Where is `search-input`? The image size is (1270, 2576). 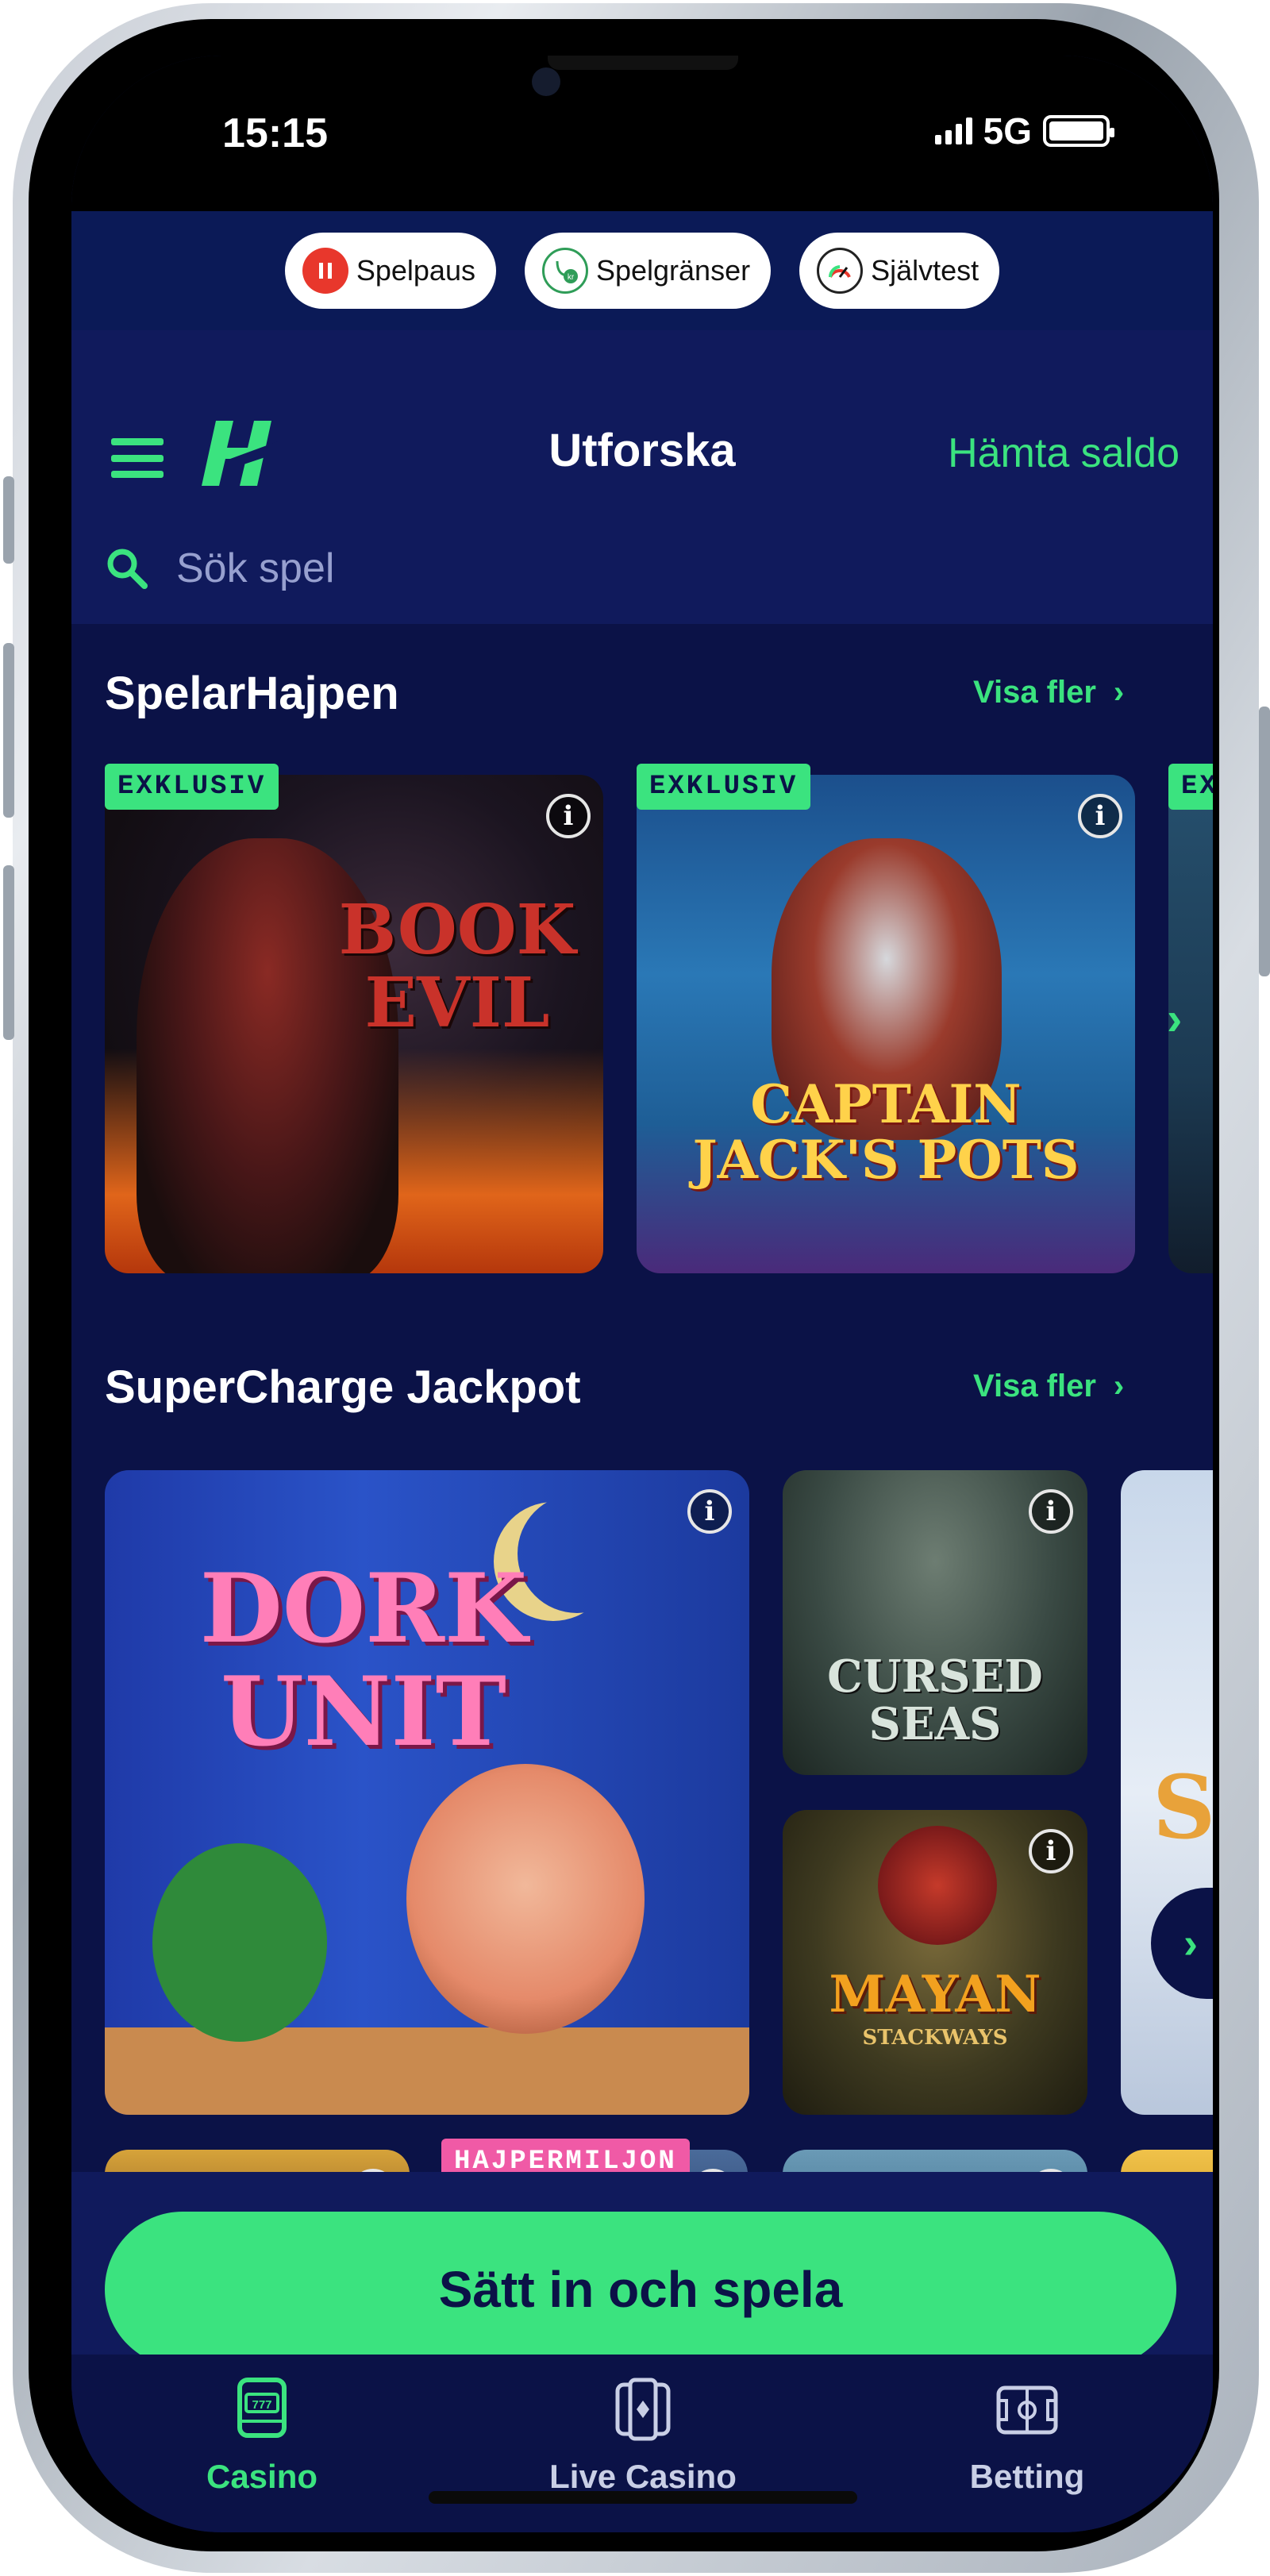
search-input is located at coordinates (573, 568).